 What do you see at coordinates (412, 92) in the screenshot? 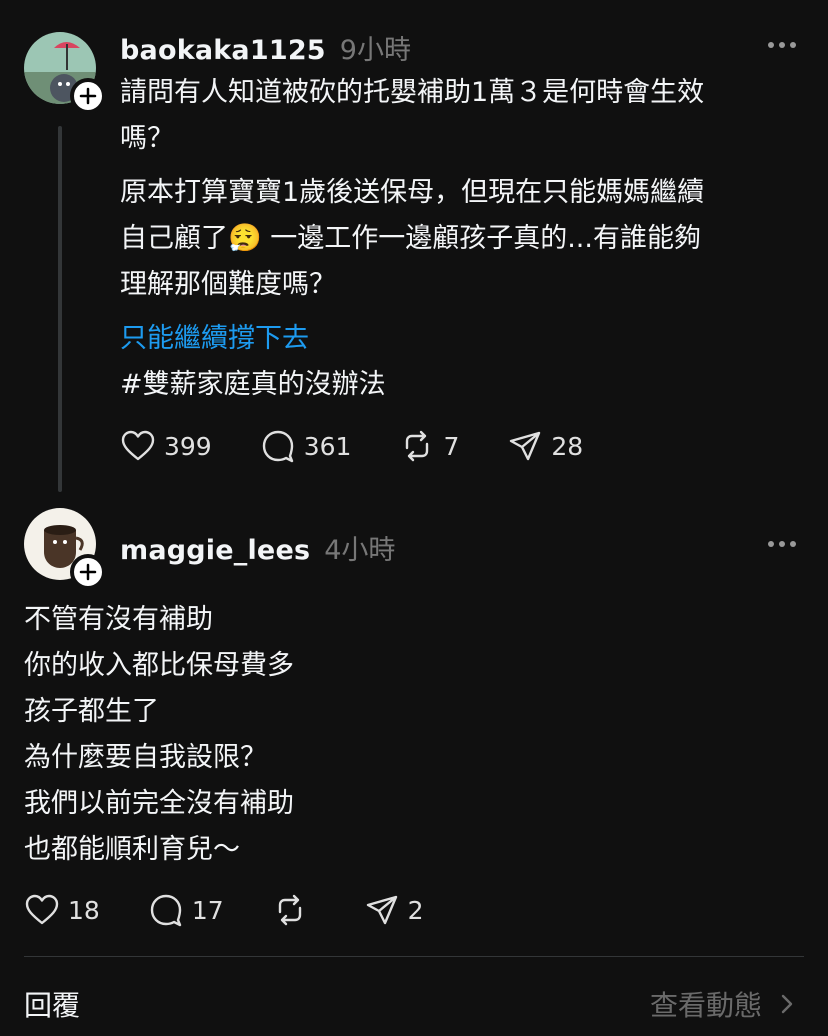
I see `text-line: 請問有人知道被砍的托嬰補助1萬３是何時會生效` at bounding box center [412, 92].